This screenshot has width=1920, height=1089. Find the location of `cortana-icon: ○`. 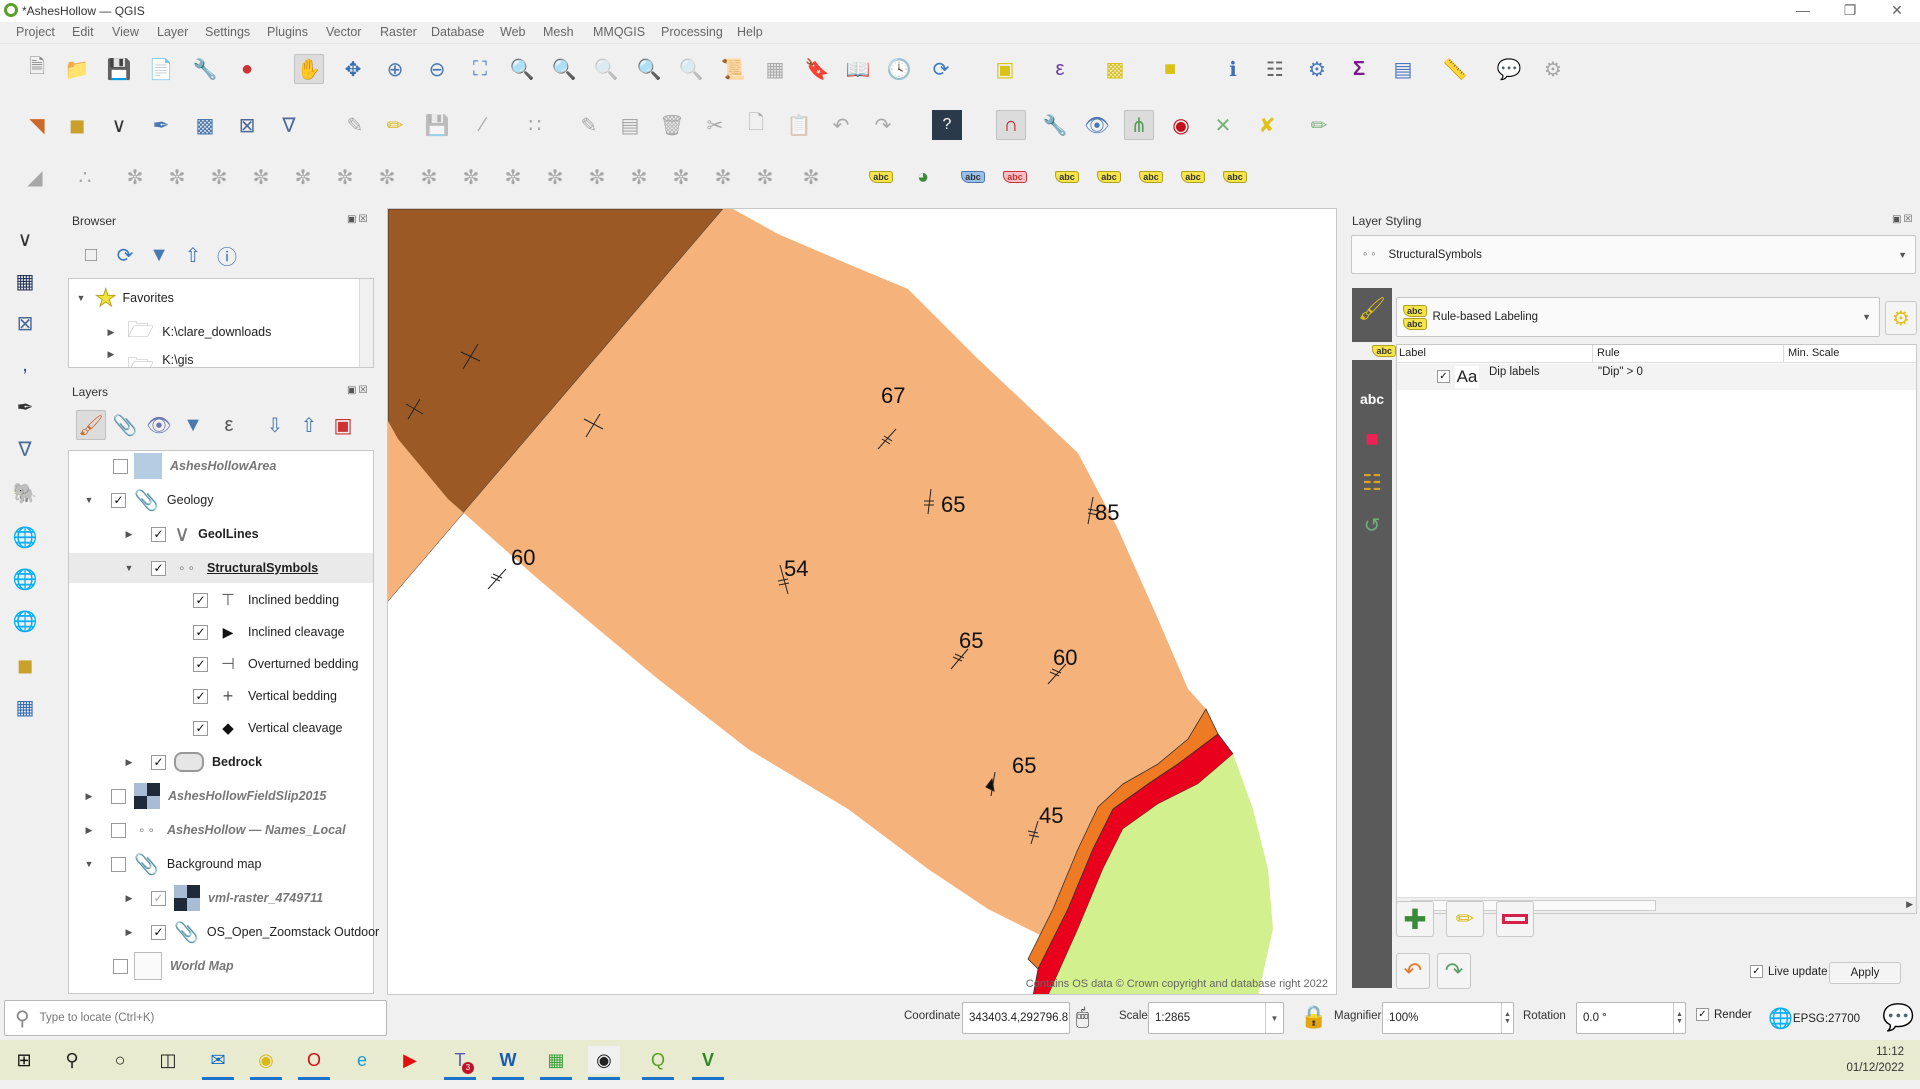

cortana-icon: ○ is located at coordinates (120, 1060).